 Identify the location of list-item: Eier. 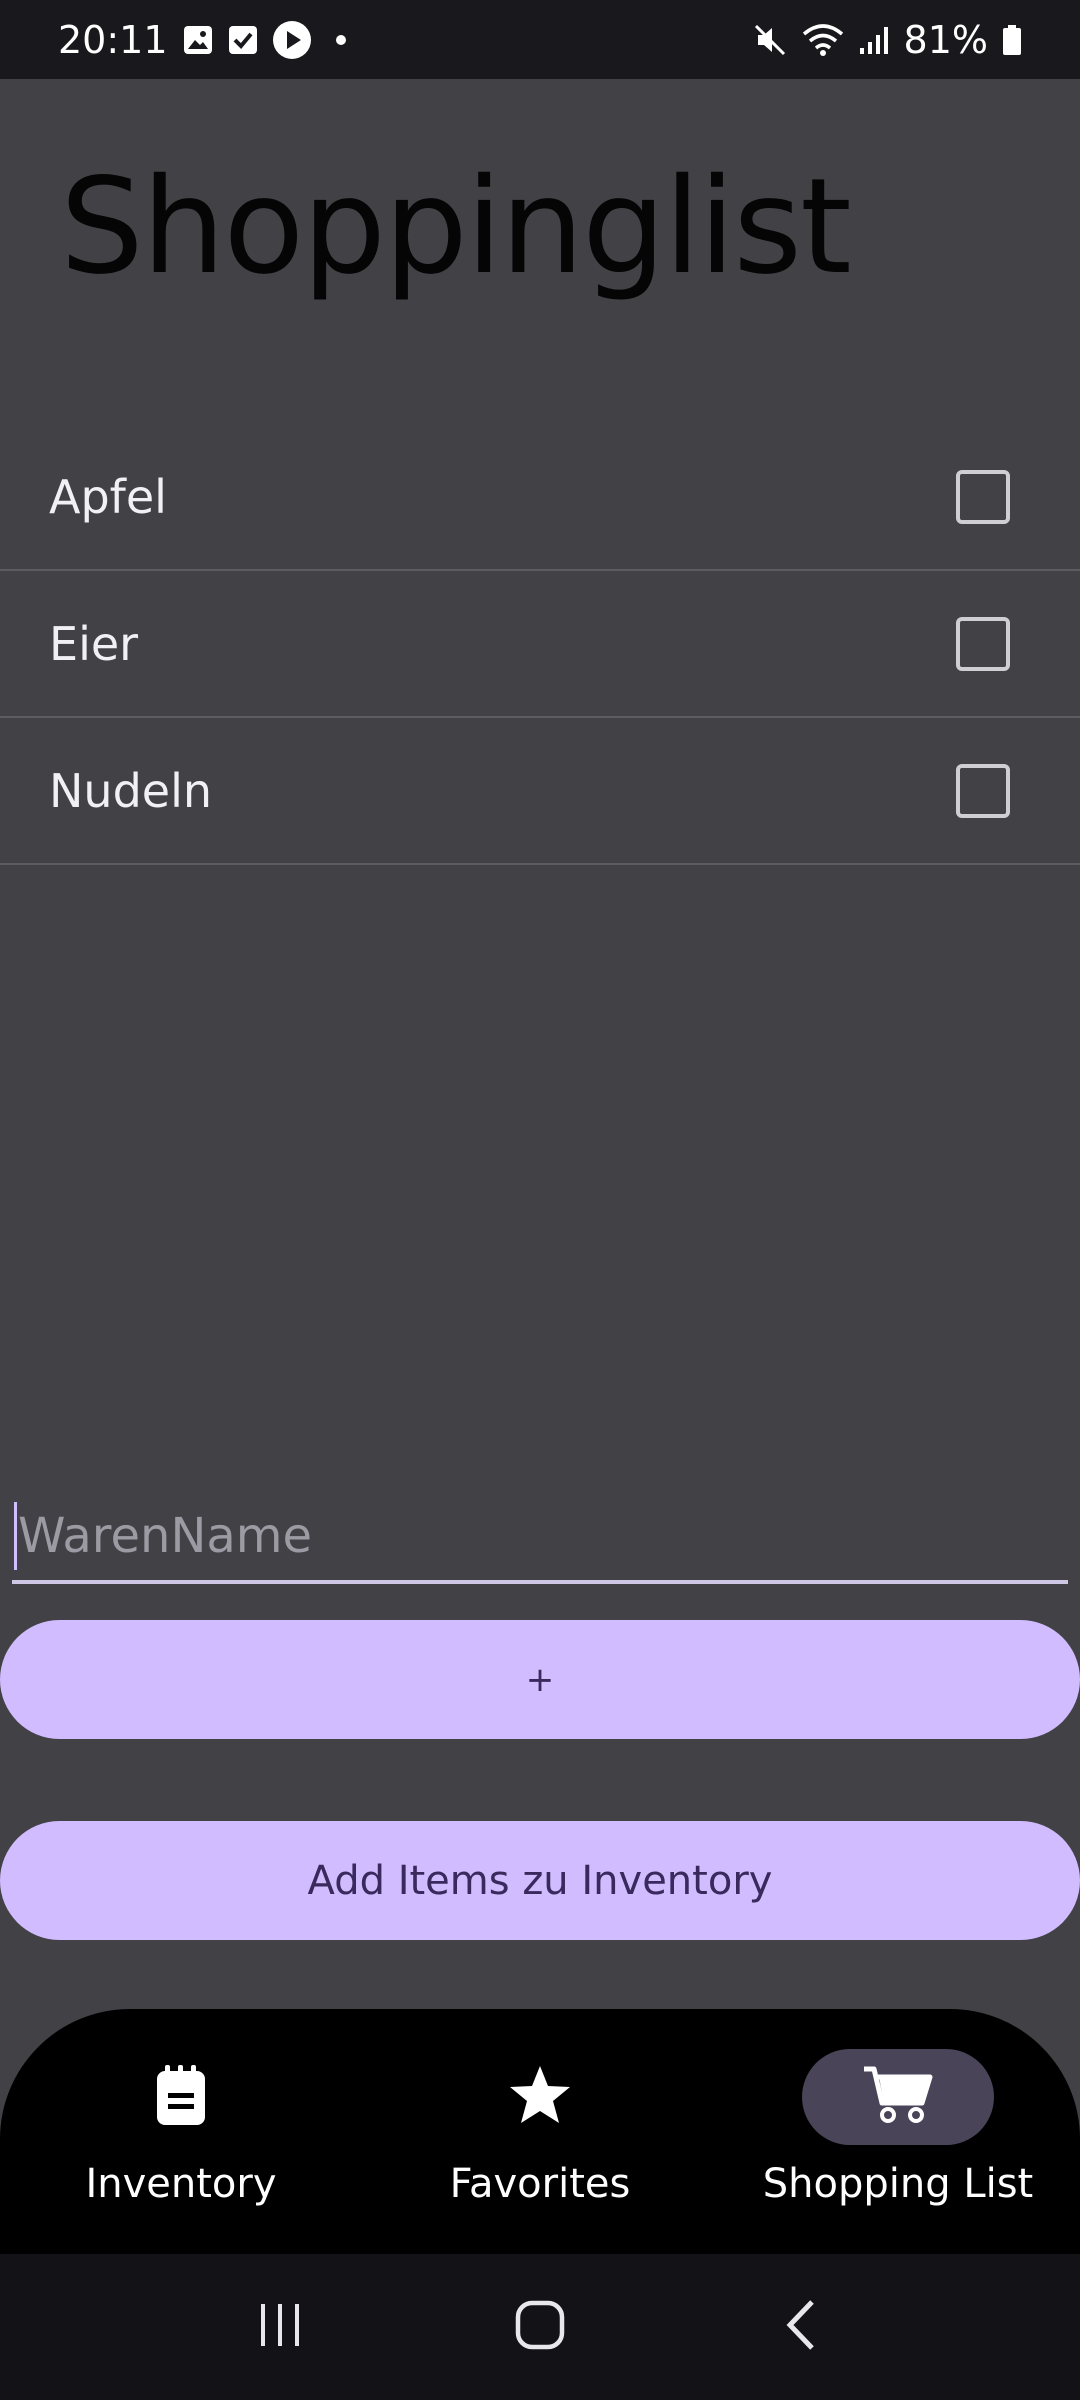
(540, 644).